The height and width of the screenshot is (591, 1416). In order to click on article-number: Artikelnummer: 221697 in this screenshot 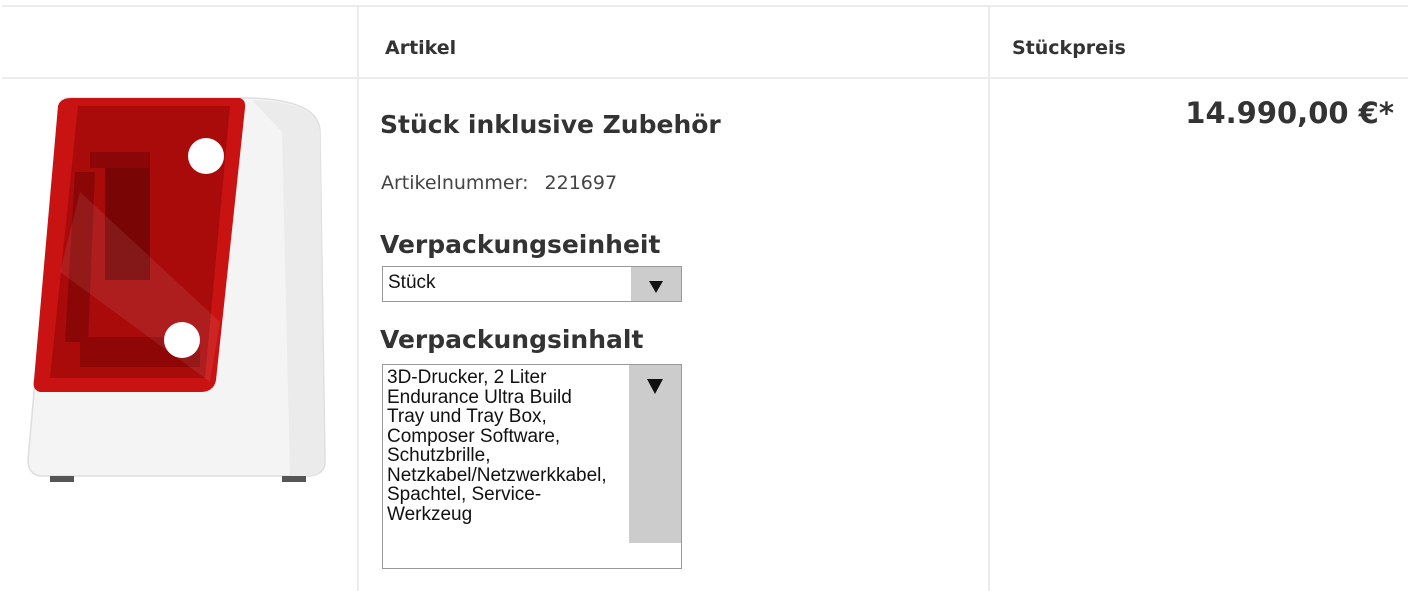, I will do `click(499, 183)`.